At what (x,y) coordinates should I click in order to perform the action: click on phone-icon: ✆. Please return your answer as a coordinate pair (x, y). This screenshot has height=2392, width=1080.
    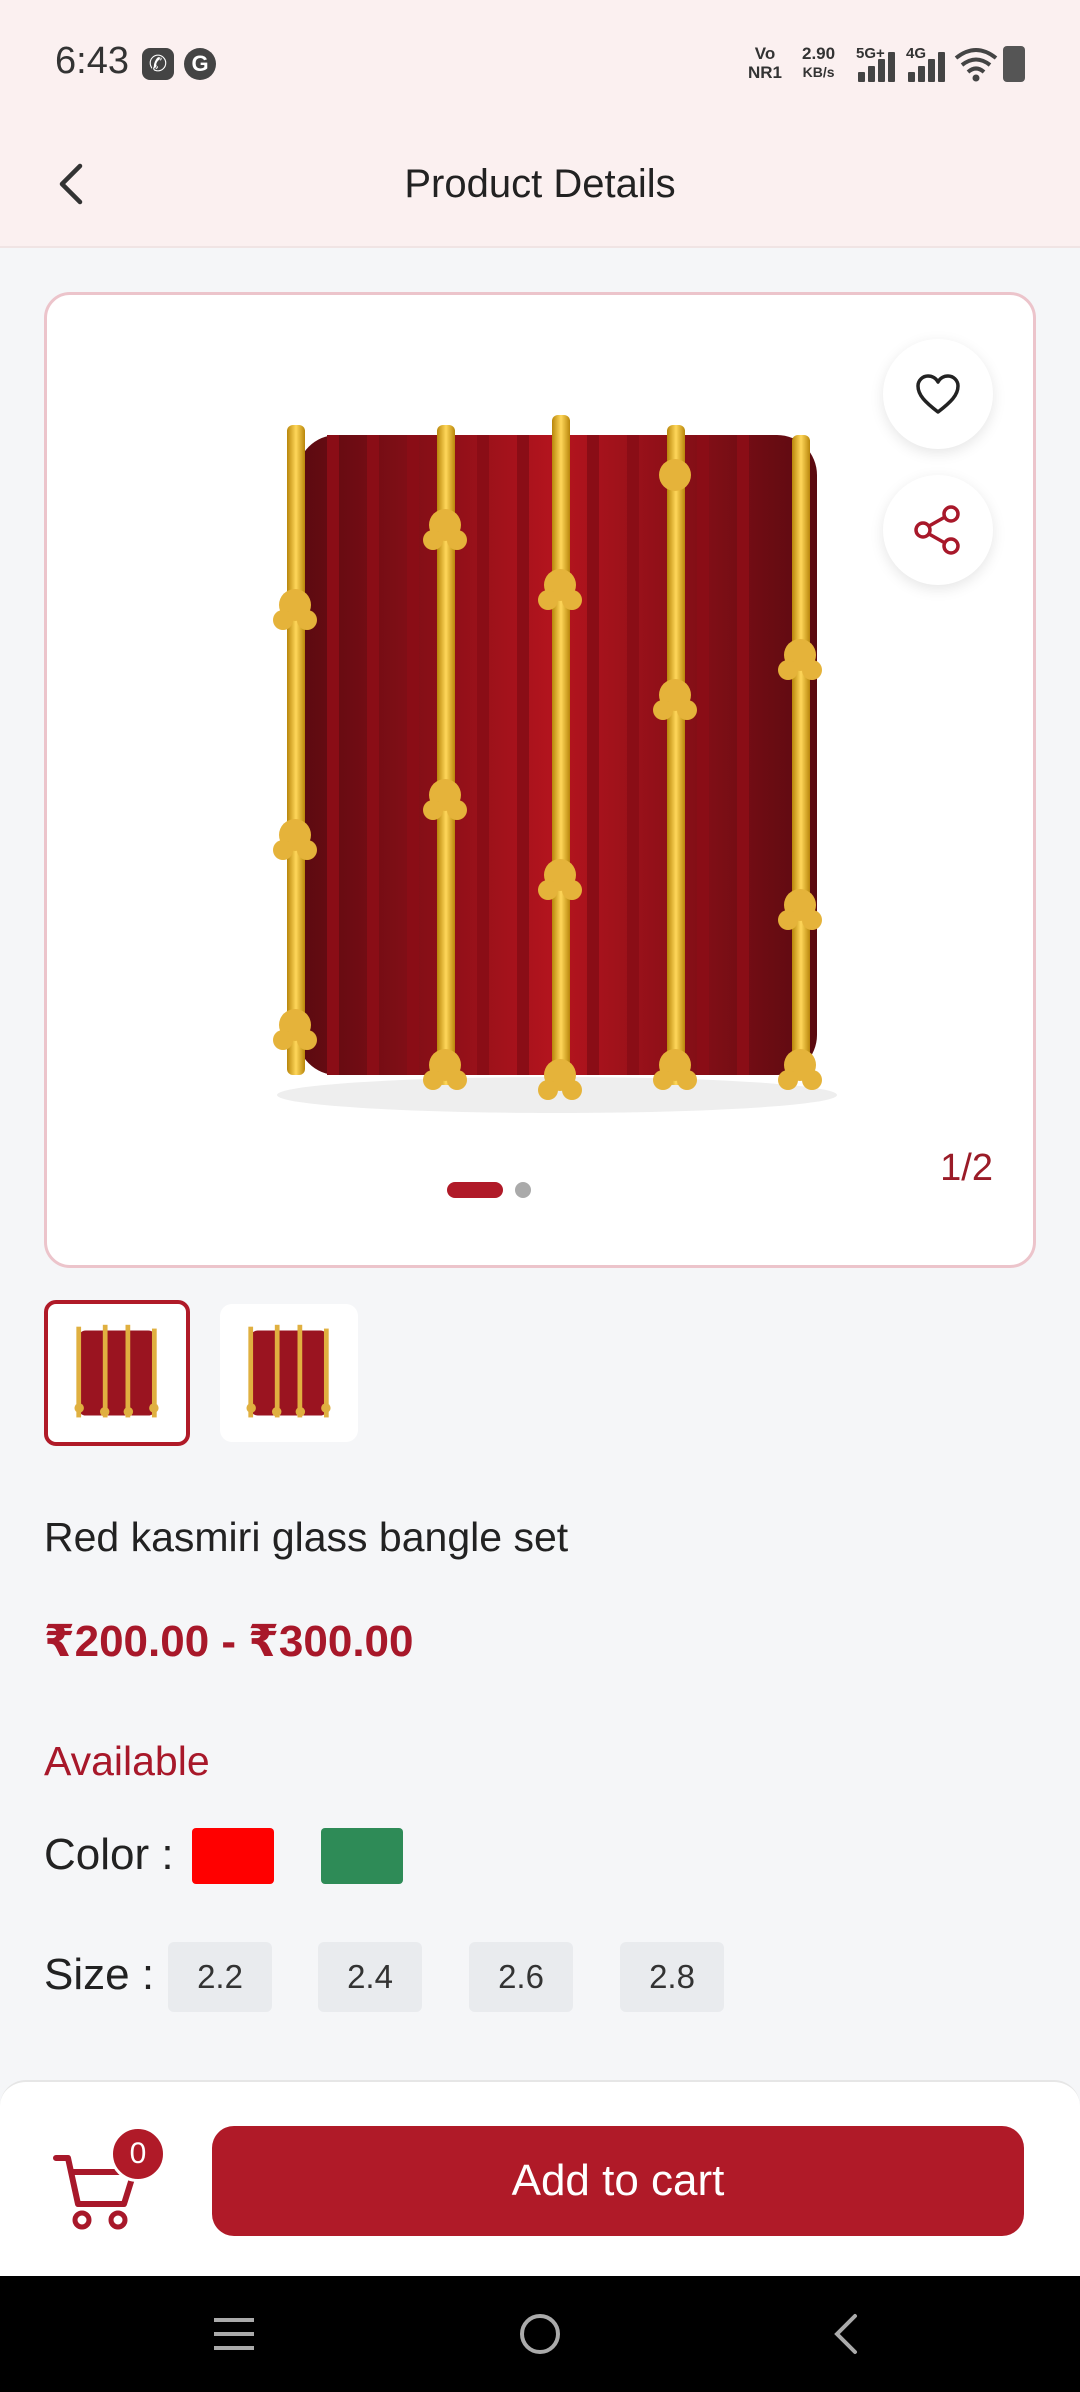
    Looking at the image, I should click on (158, 64).